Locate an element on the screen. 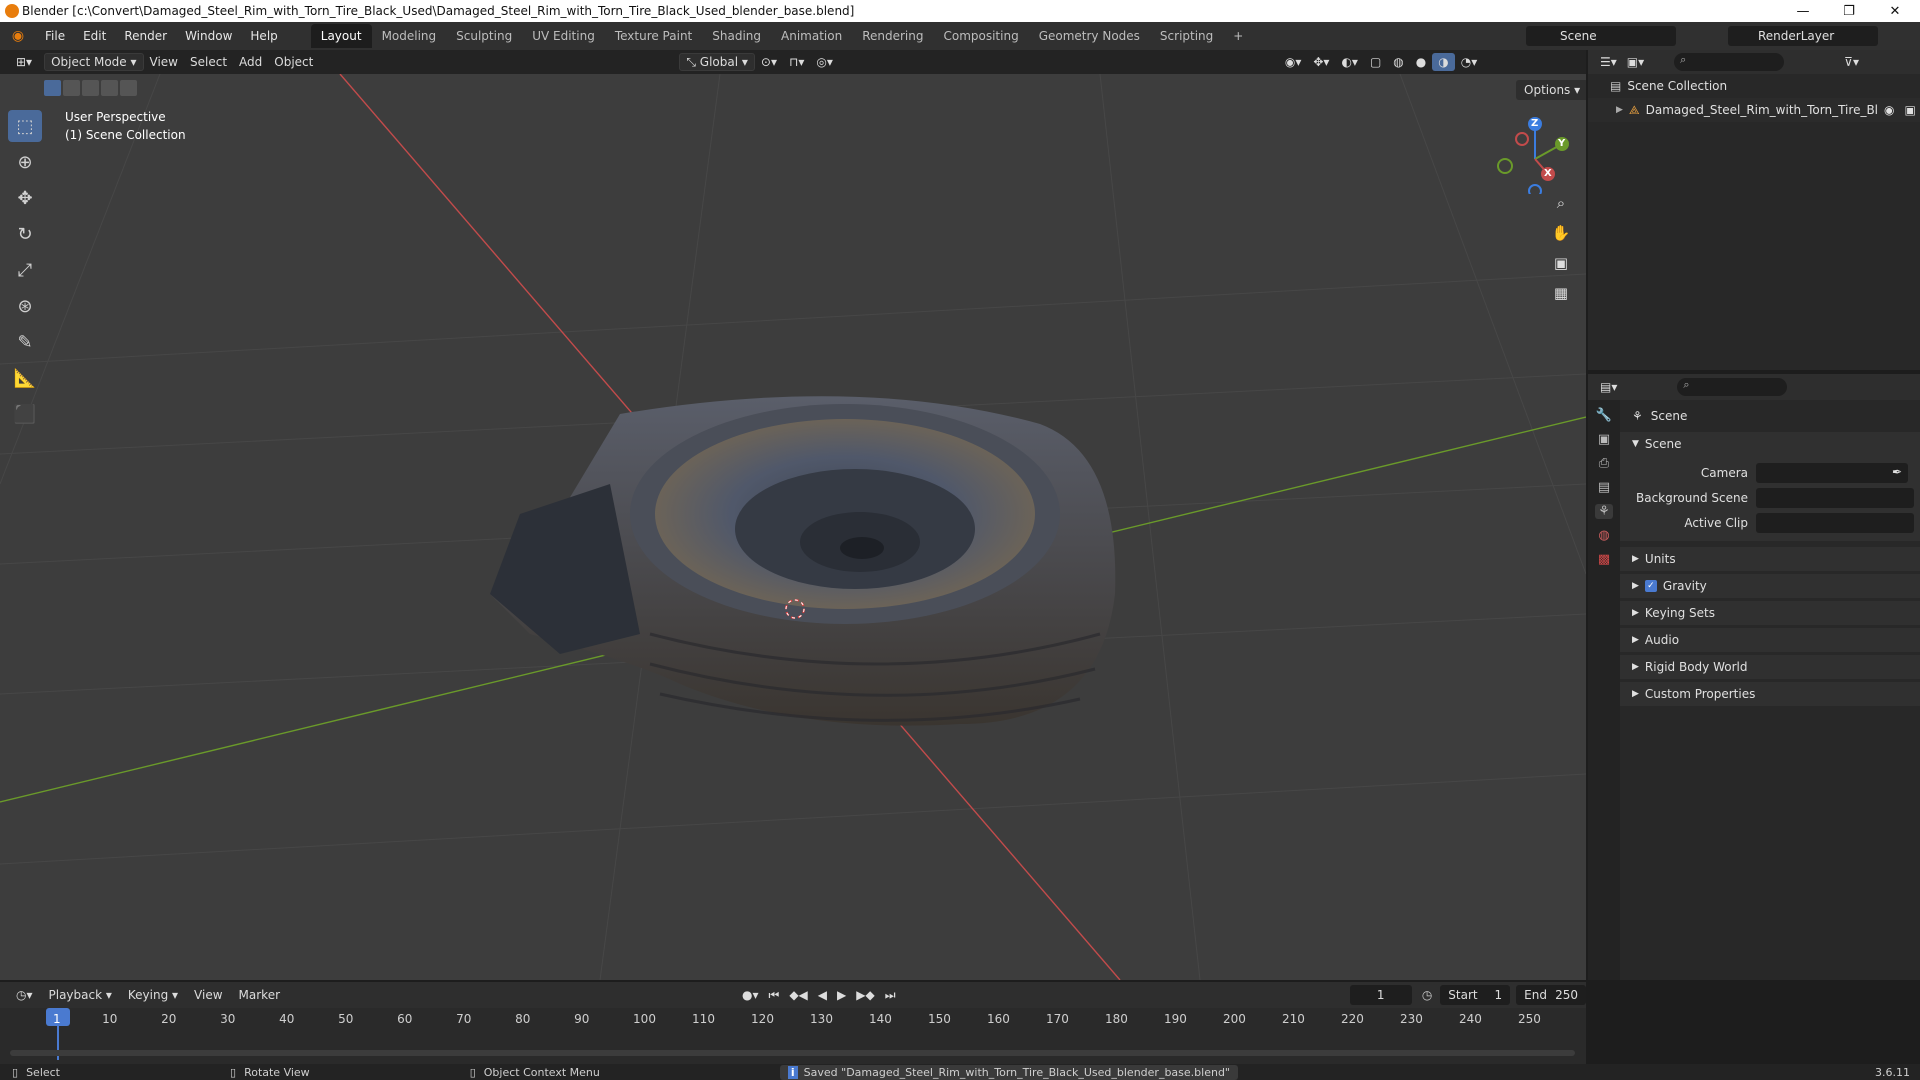  menu-file: File is located at coordinates (55, 36).